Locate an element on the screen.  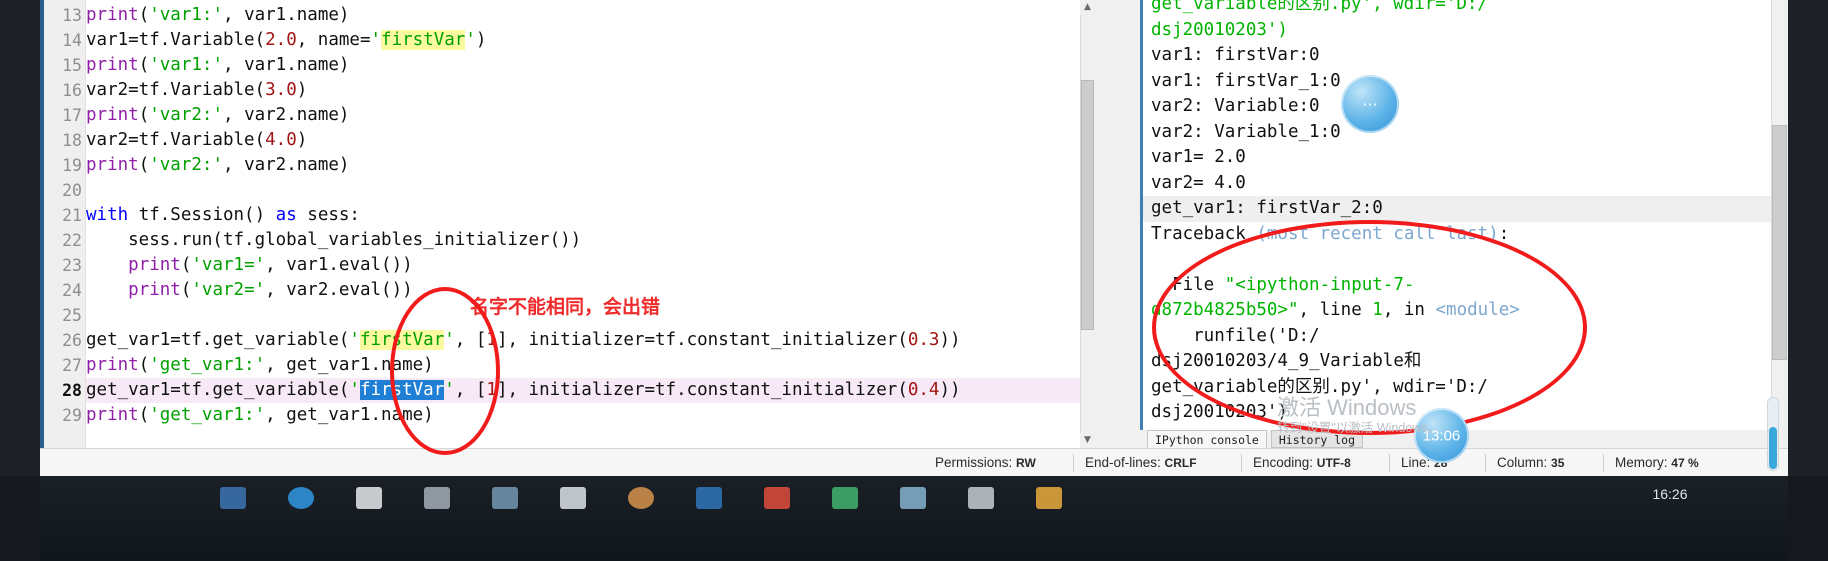
code-token: 'var1=' is located at coordinates (228, 265).